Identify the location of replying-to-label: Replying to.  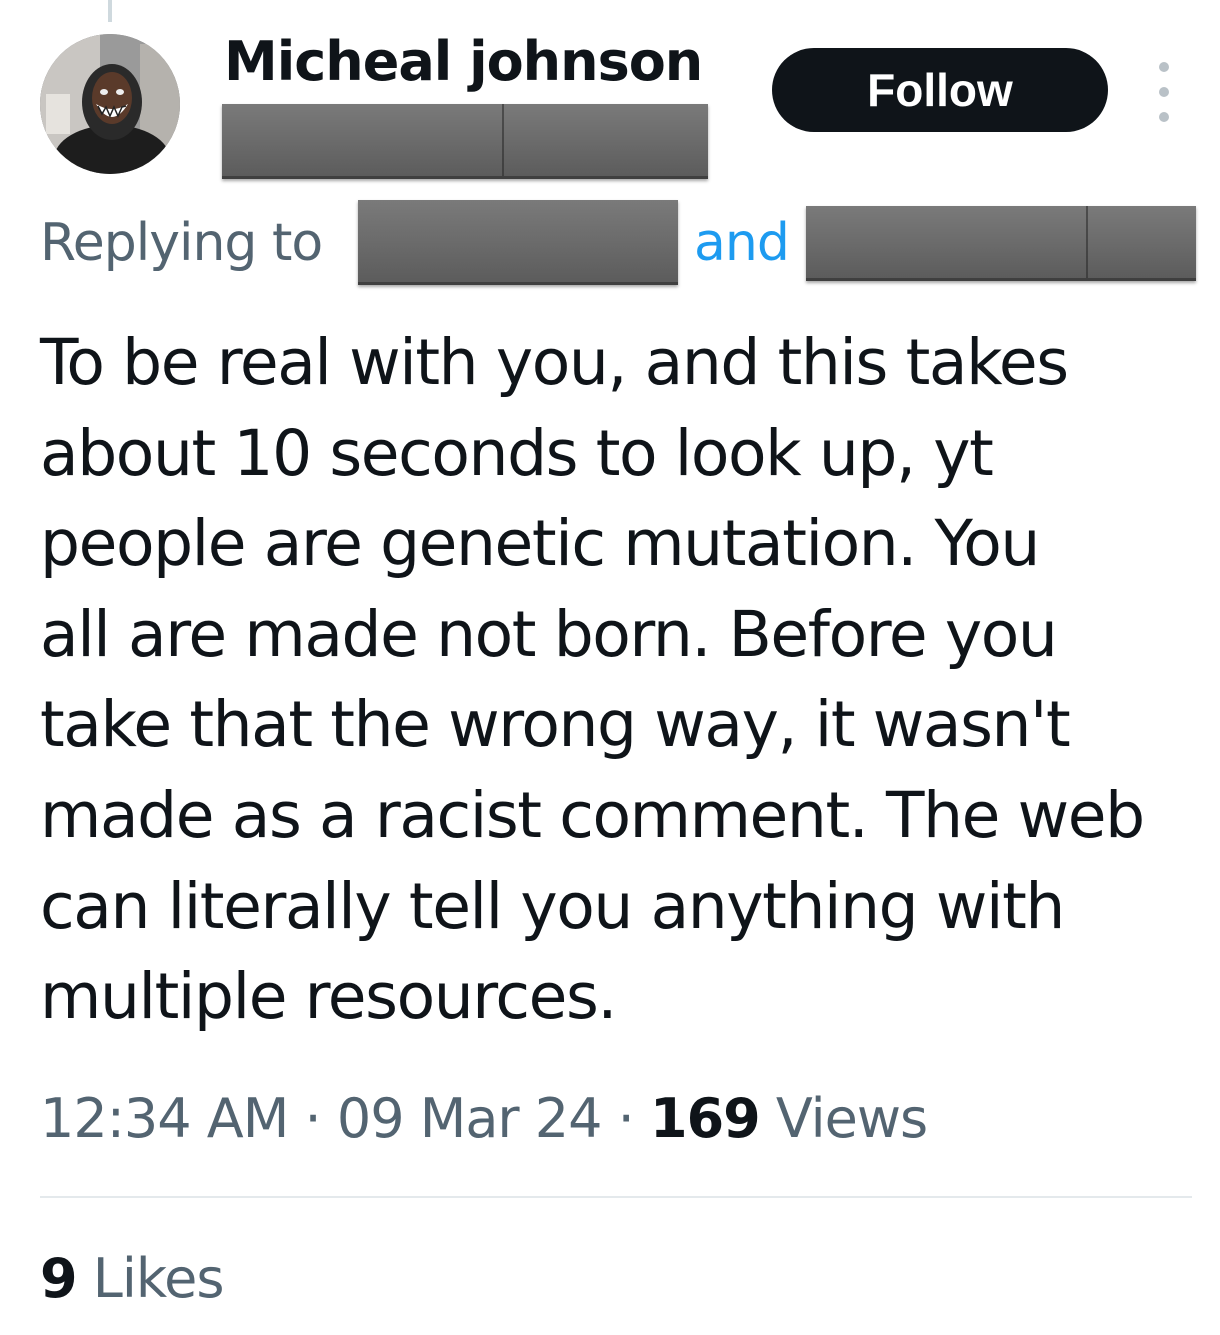
(181, 243).